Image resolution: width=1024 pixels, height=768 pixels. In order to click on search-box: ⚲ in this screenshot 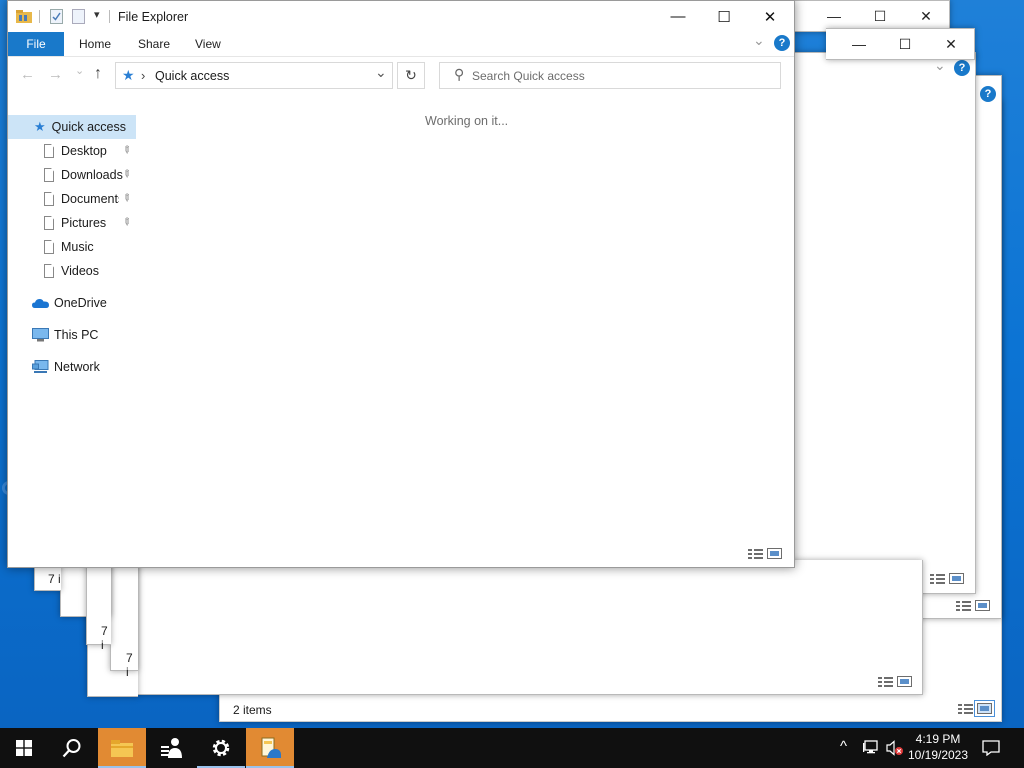, I will do `click(610, 75)`.